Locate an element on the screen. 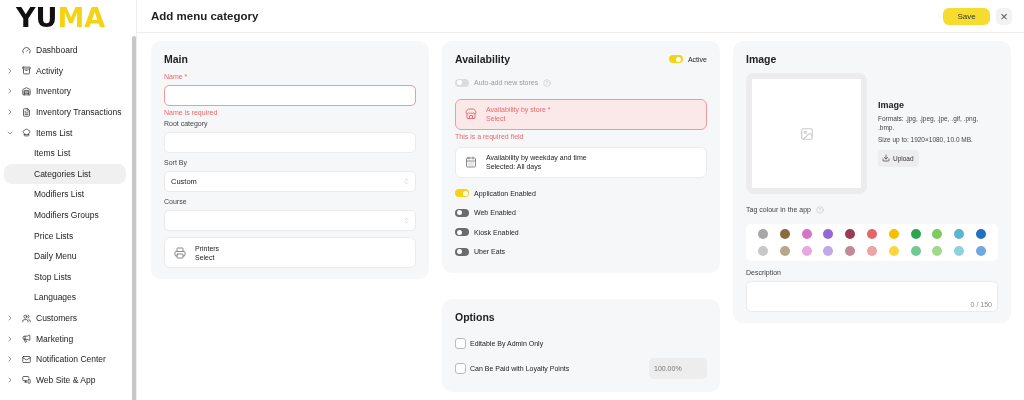  sidebar-item: Categories List is located at coordinates (65, 174).